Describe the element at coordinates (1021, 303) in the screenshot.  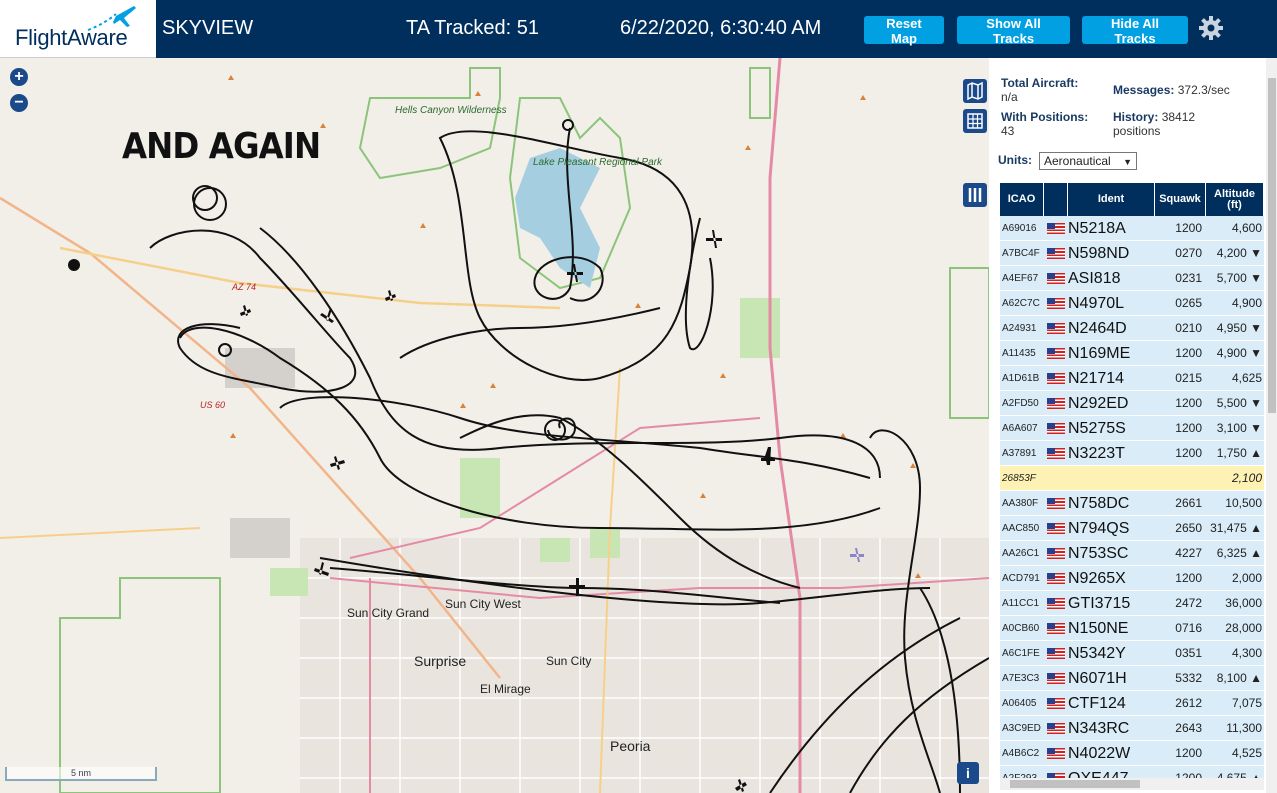
I see `icao-cell: A62C7C` at that location.